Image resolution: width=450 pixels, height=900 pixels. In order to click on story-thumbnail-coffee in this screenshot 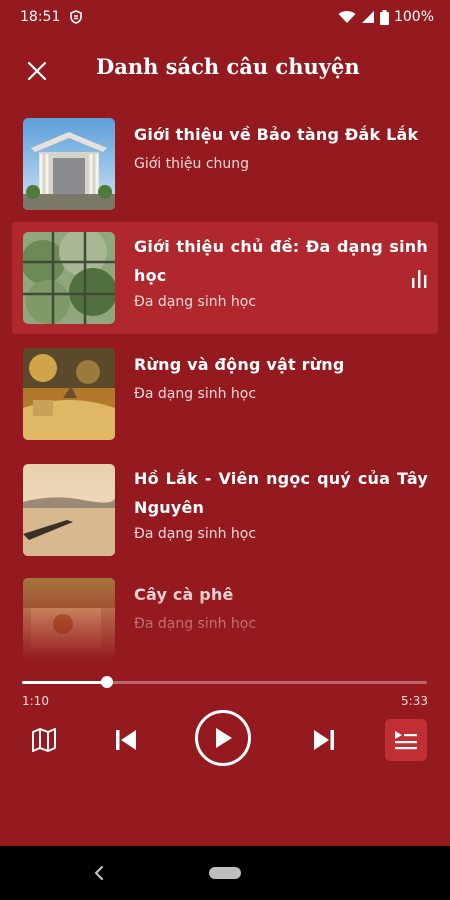, I will do `click(69, 619)`.